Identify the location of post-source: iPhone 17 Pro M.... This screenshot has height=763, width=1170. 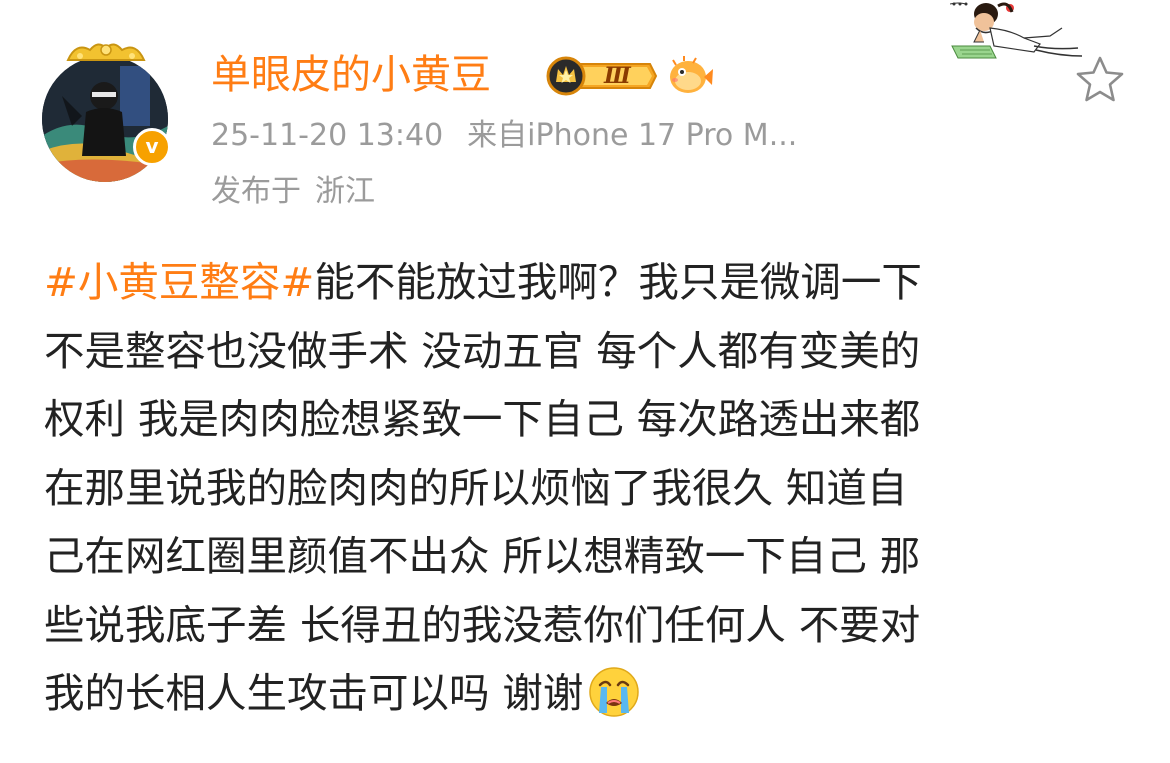
(662, 135).